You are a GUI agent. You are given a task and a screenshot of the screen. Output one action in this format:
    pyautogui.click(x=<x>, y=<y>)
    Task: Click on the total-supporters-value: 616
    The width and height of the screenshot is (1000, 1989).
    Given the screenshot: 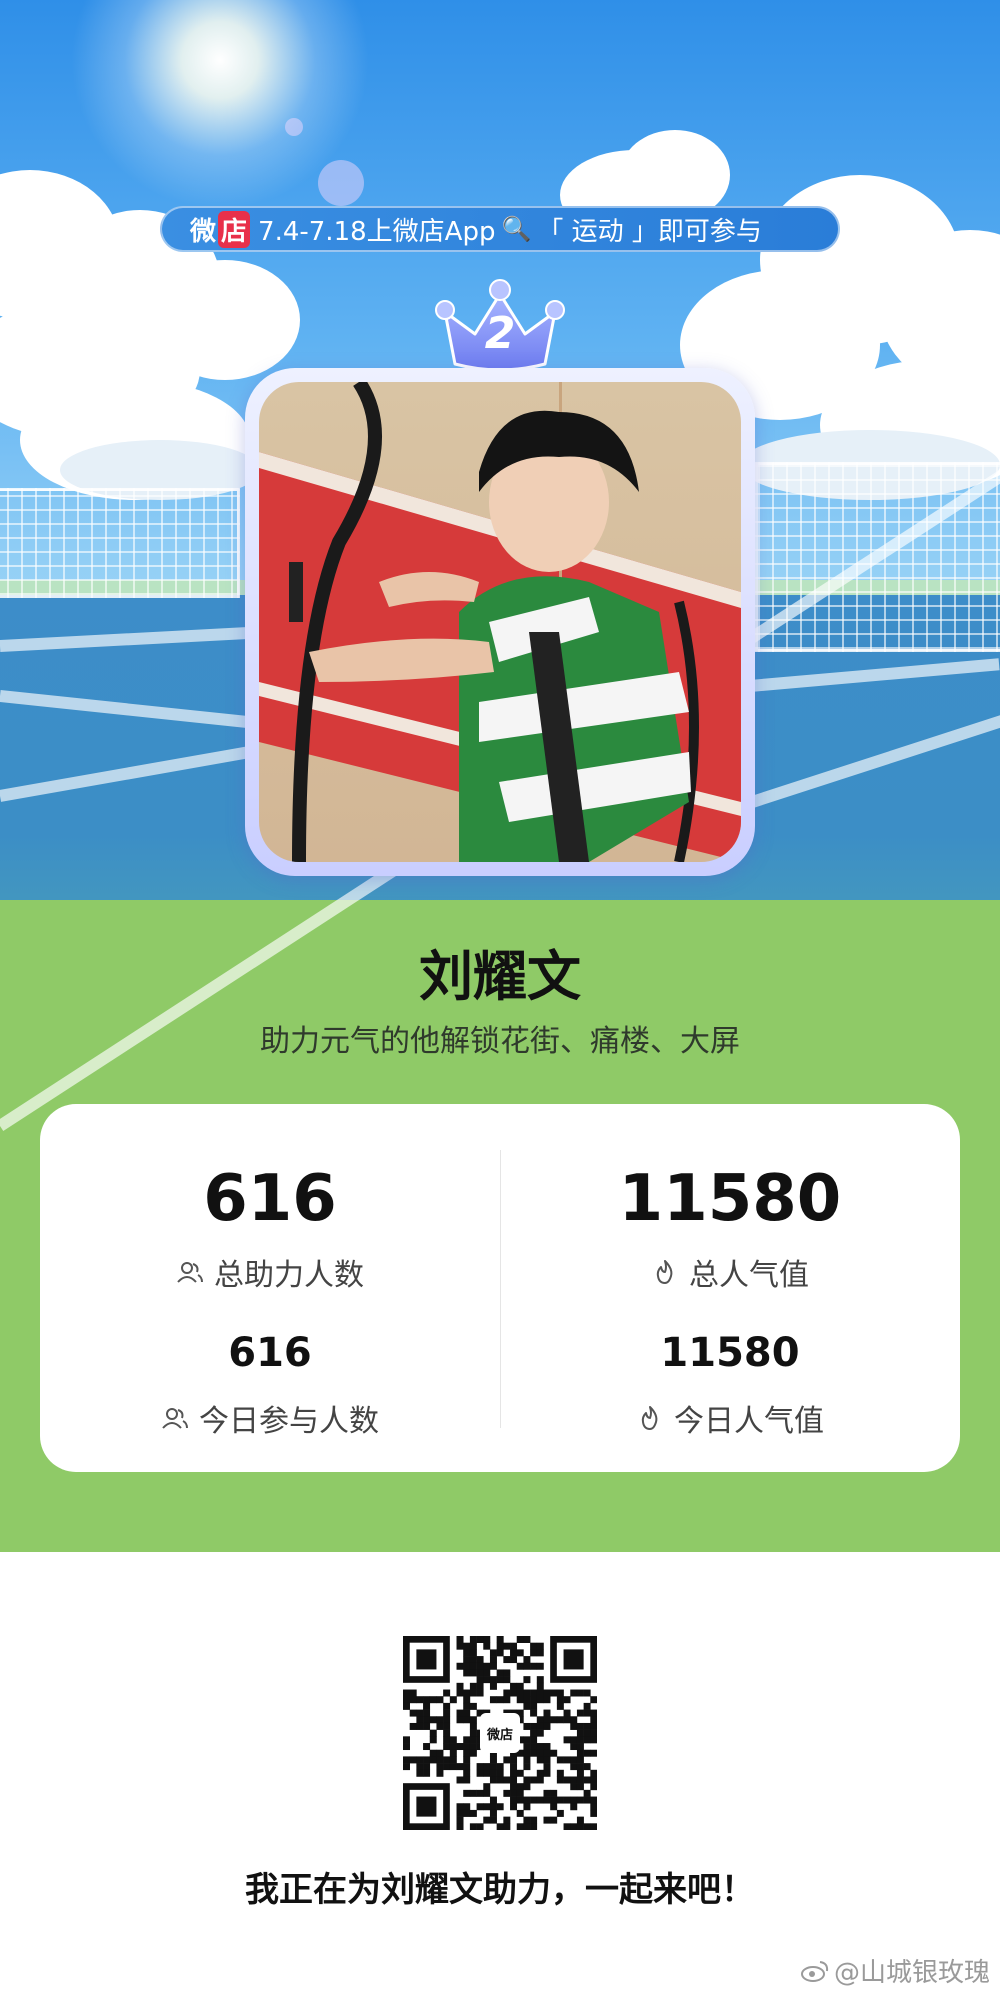 What is the action you would take?
    pyautogui.click(x=270, y=1199)
    